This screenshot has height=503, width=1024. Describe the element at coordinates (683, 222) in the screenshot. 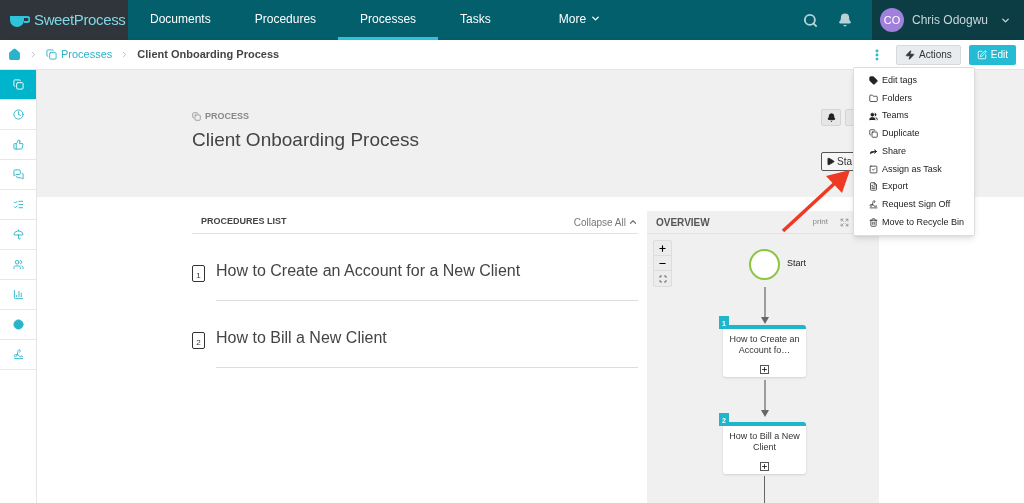

I see `overview-title: OVERVIEW` at that location.